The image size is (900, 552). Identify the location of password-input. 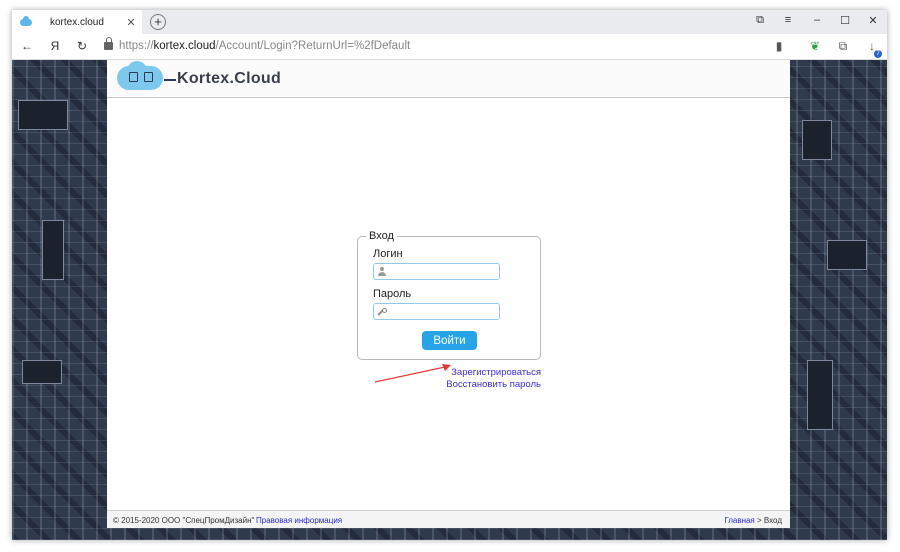
(436, 311).